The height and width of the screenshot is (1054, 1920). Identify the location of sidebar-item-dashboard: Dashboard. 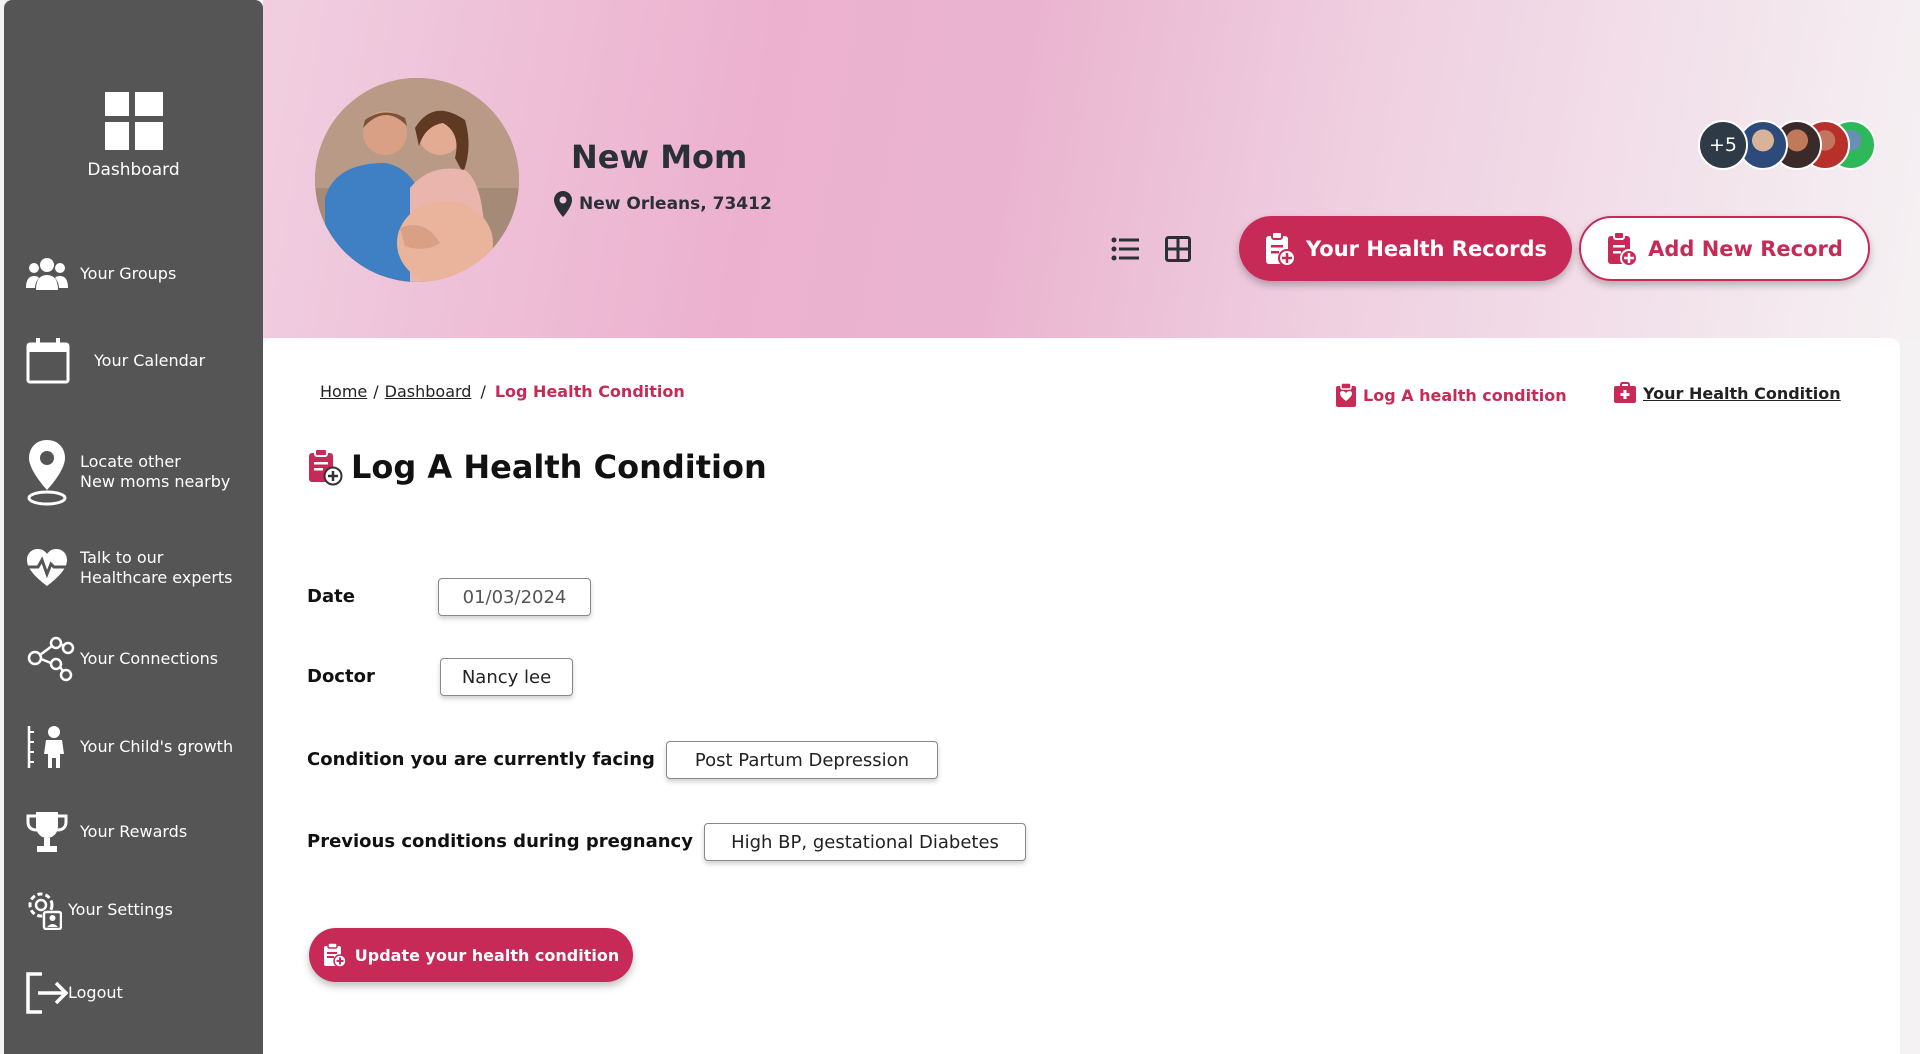
(133, 136).